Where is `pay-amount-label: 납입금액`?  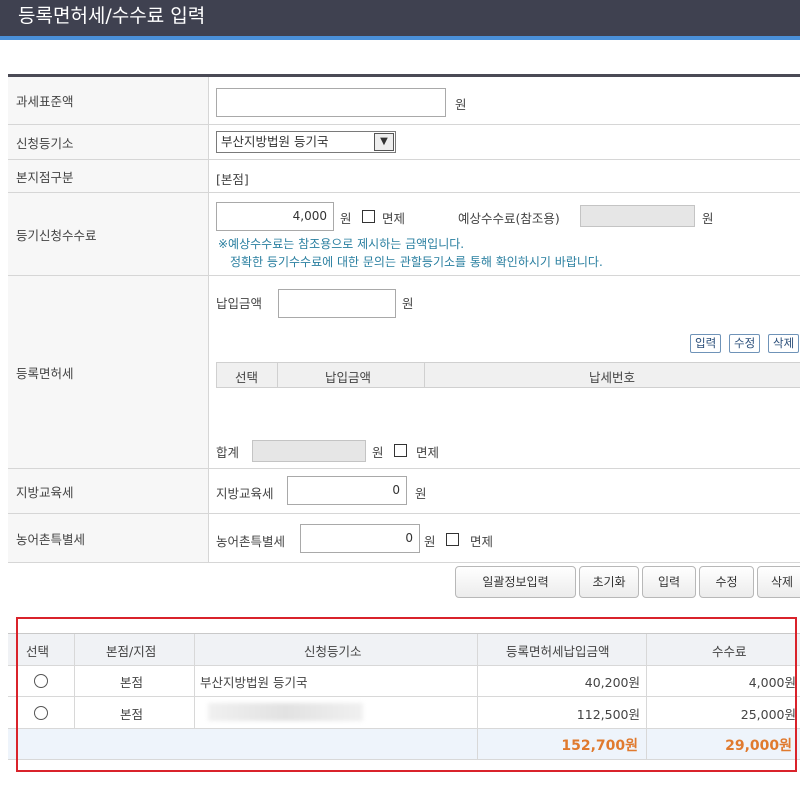 pay-amount-label: 납입금액 is located at coordinates (239, 303).